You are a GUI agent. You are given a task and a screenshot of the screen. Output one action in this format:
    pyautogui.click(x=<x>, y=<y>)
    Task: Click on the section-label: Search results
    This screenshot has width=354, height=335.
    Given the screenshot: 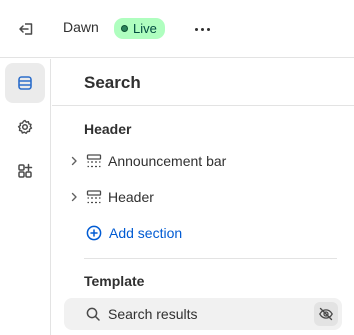 What is the action you would take?
    pyautogui.click(x=153, y=314)
    